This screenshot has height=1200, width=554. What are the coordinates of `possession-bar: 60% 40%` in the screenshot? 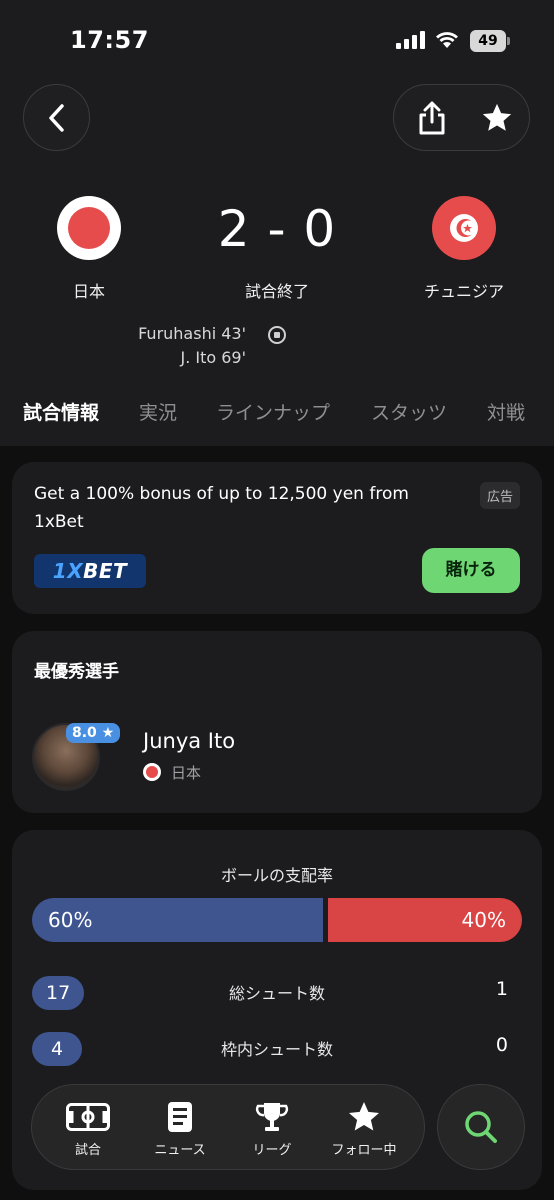 It's located at (277, 920).